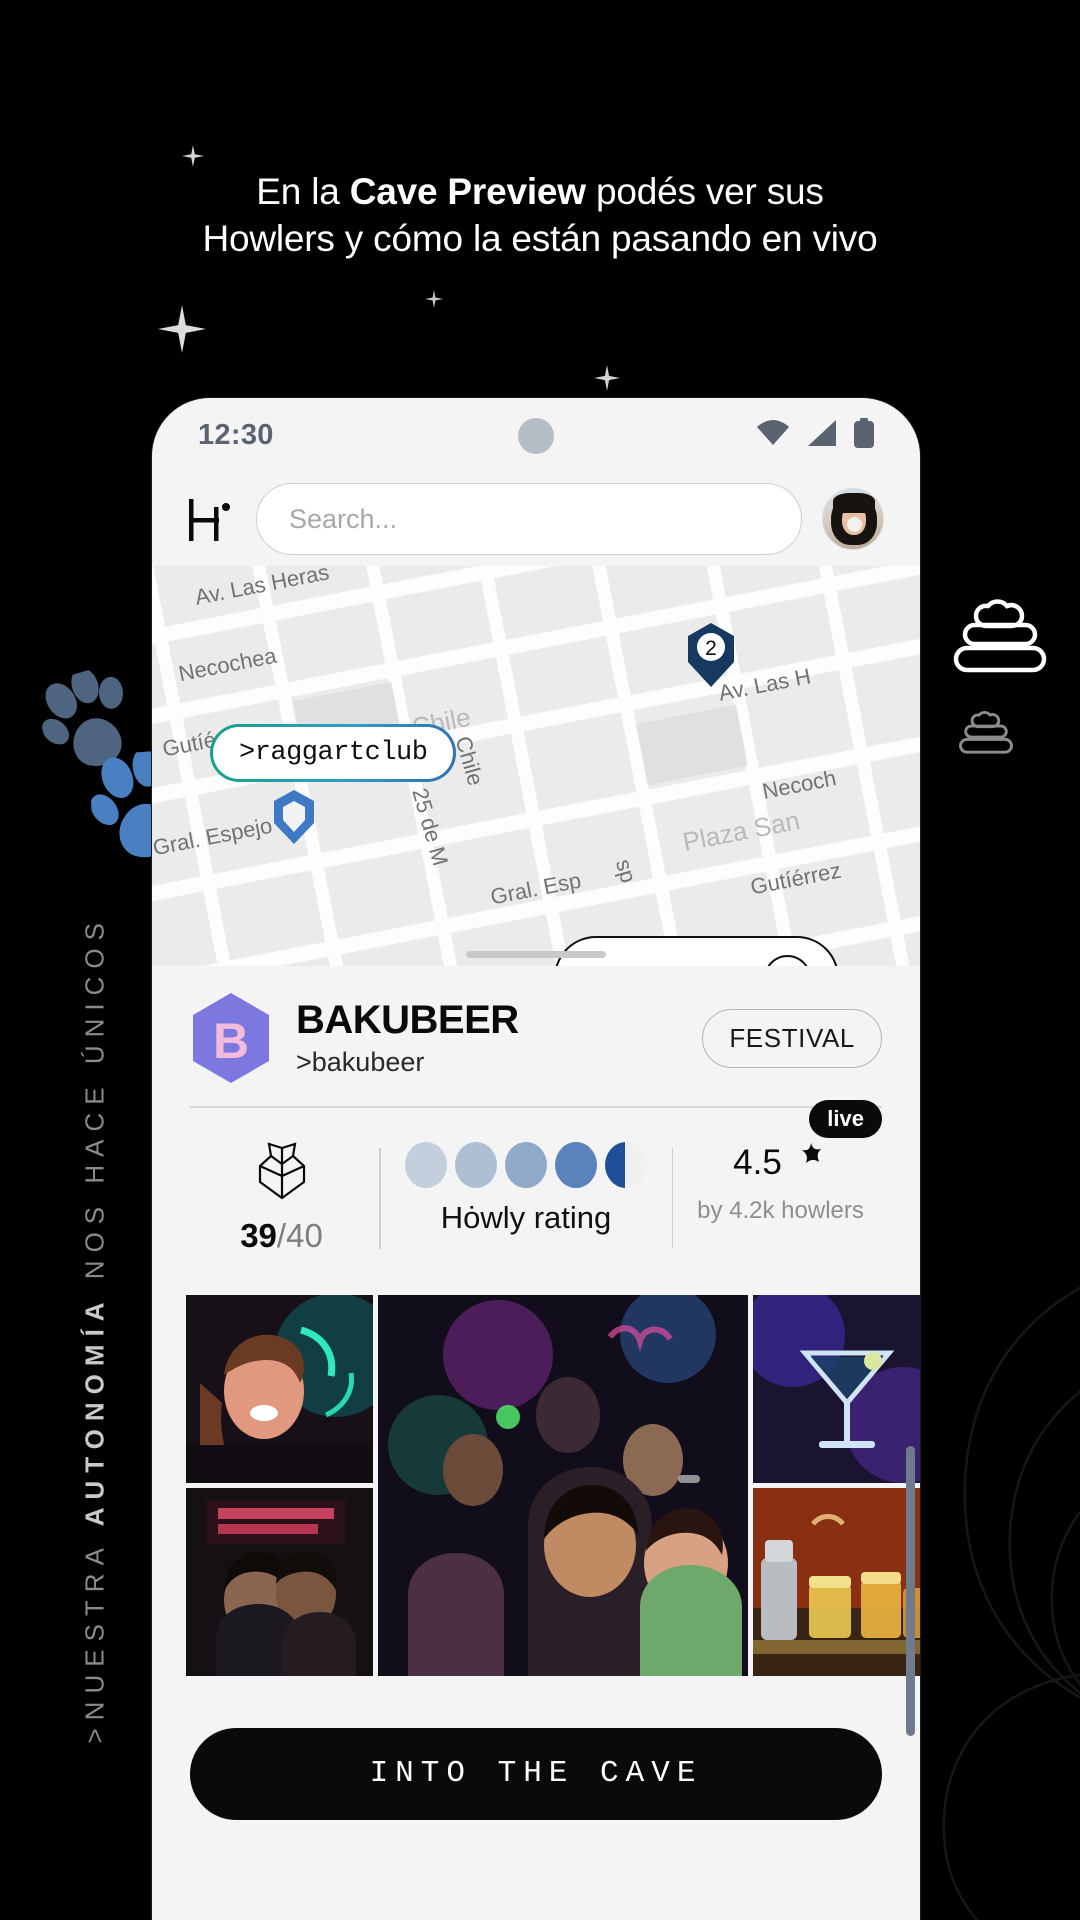  I want to click on howlers-count: 39/40, so click(281, 1236).